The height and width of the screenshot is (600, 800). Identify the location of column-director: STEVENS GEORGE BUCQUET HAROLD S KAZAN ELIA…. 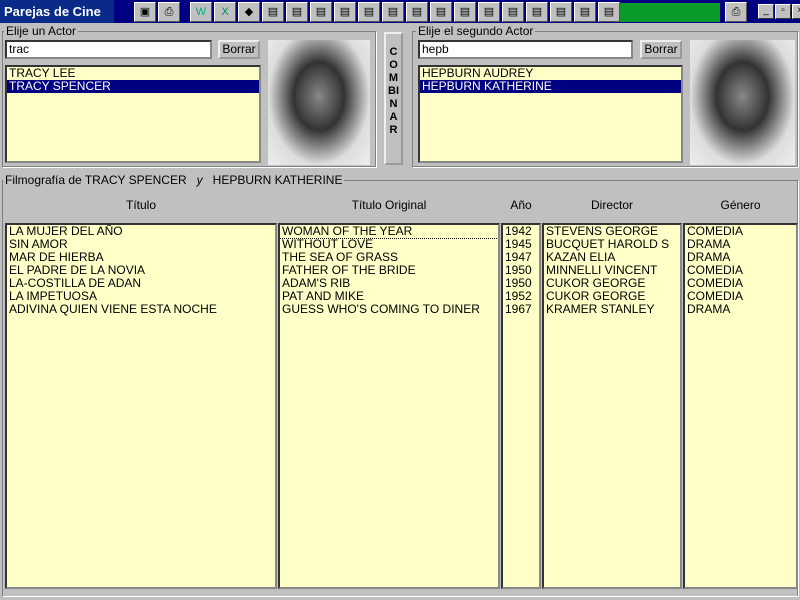
(612, 406).